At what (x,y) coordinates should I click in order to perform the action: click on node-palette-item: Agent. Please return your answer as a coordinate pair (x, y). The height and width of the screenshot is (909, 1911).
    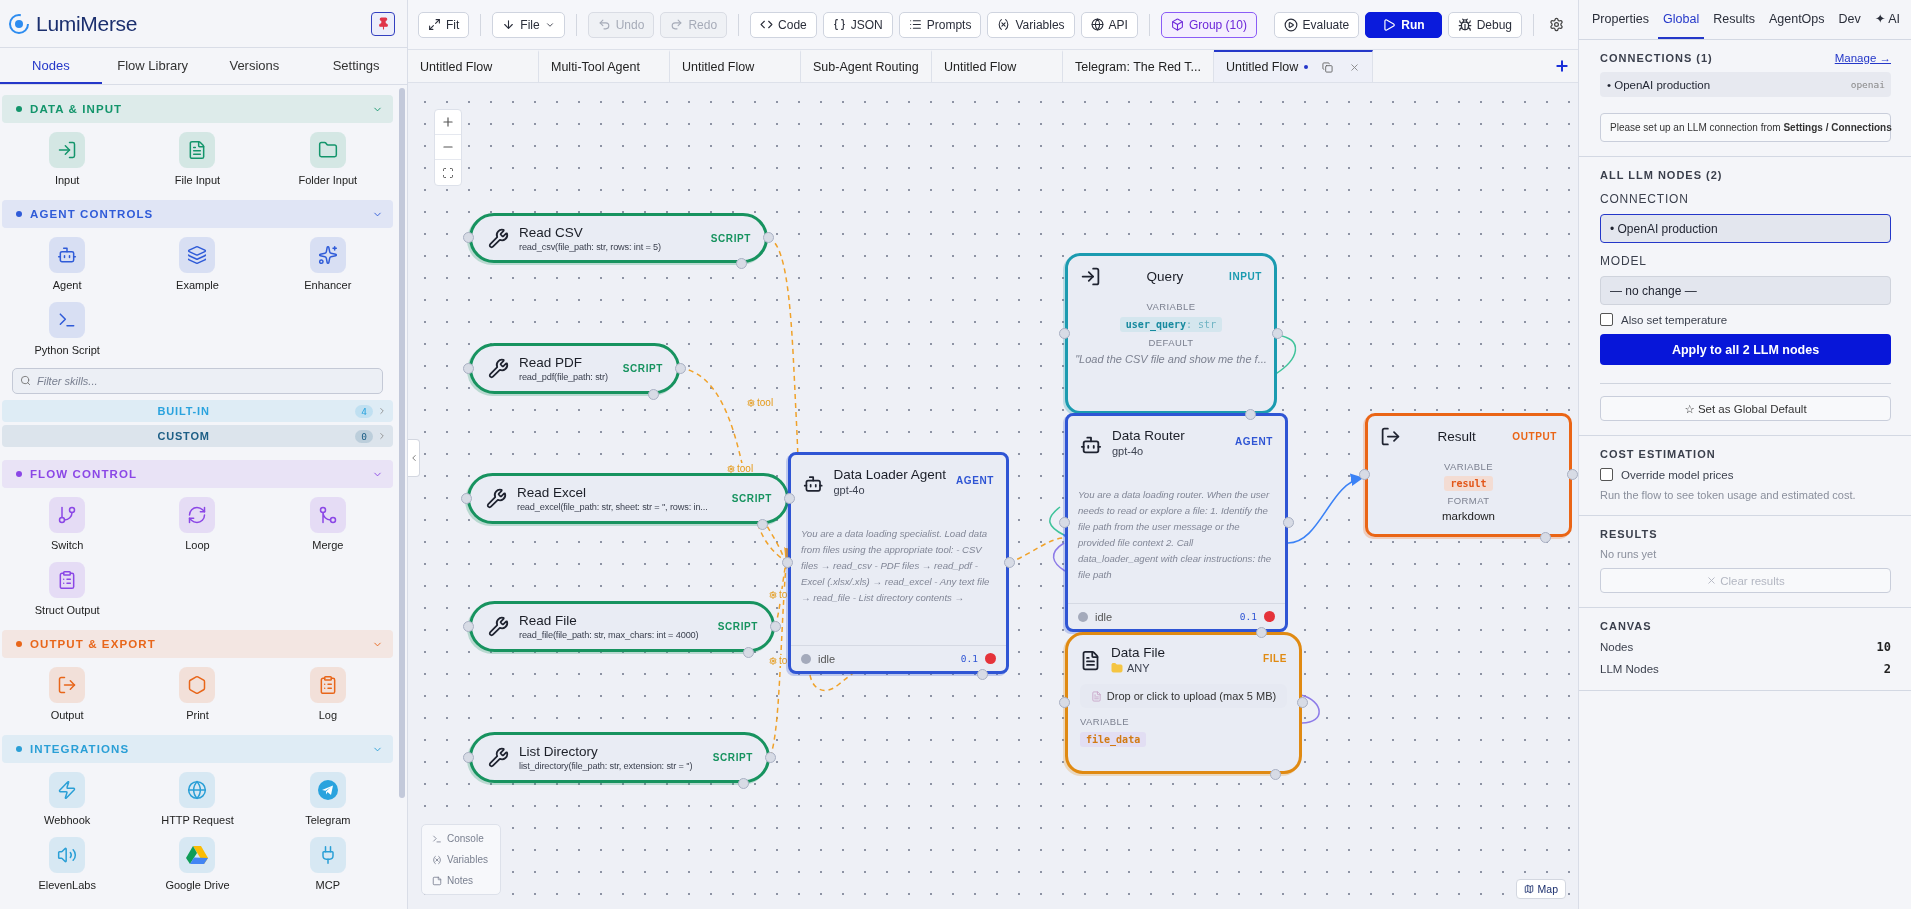
    Looking at the image, I should click on (67, 264).